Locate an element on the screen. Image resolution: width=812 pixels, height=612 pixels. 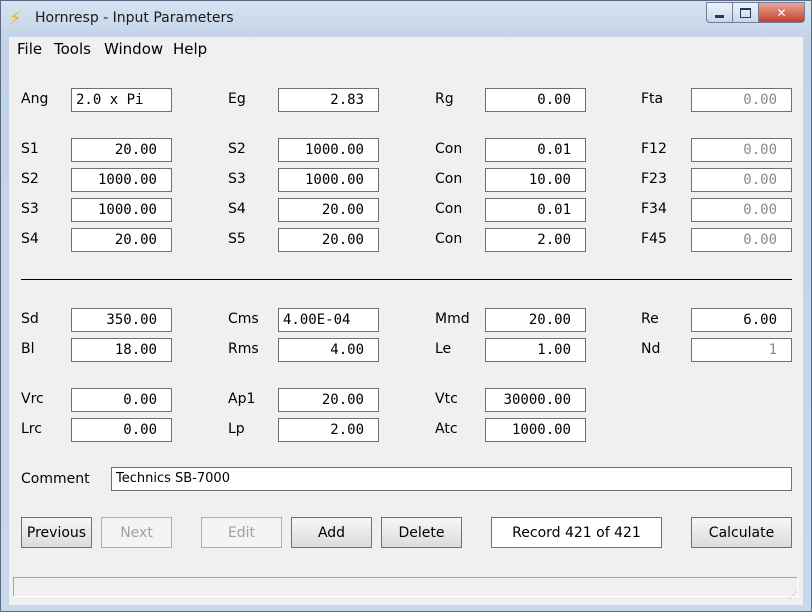
f23-field: 0.00 is located at coordinates (741, 180).